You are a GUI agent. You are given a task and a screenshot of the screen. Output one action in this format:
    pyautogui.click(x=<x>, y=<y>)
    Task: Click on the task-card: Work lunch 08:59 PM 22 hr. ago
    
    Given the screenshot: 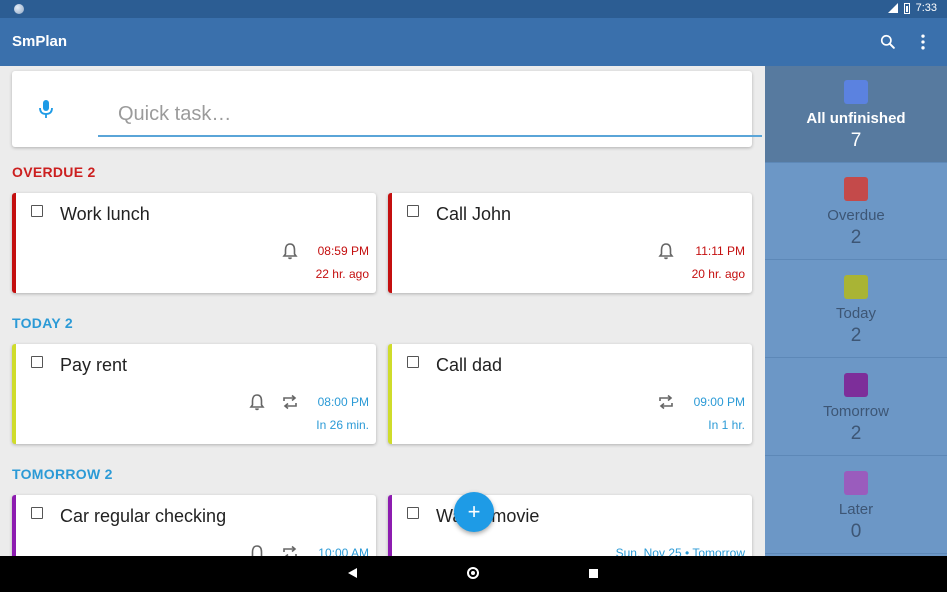 What is the action you would take?
    pyautogui.click(x=194, y=243)
    